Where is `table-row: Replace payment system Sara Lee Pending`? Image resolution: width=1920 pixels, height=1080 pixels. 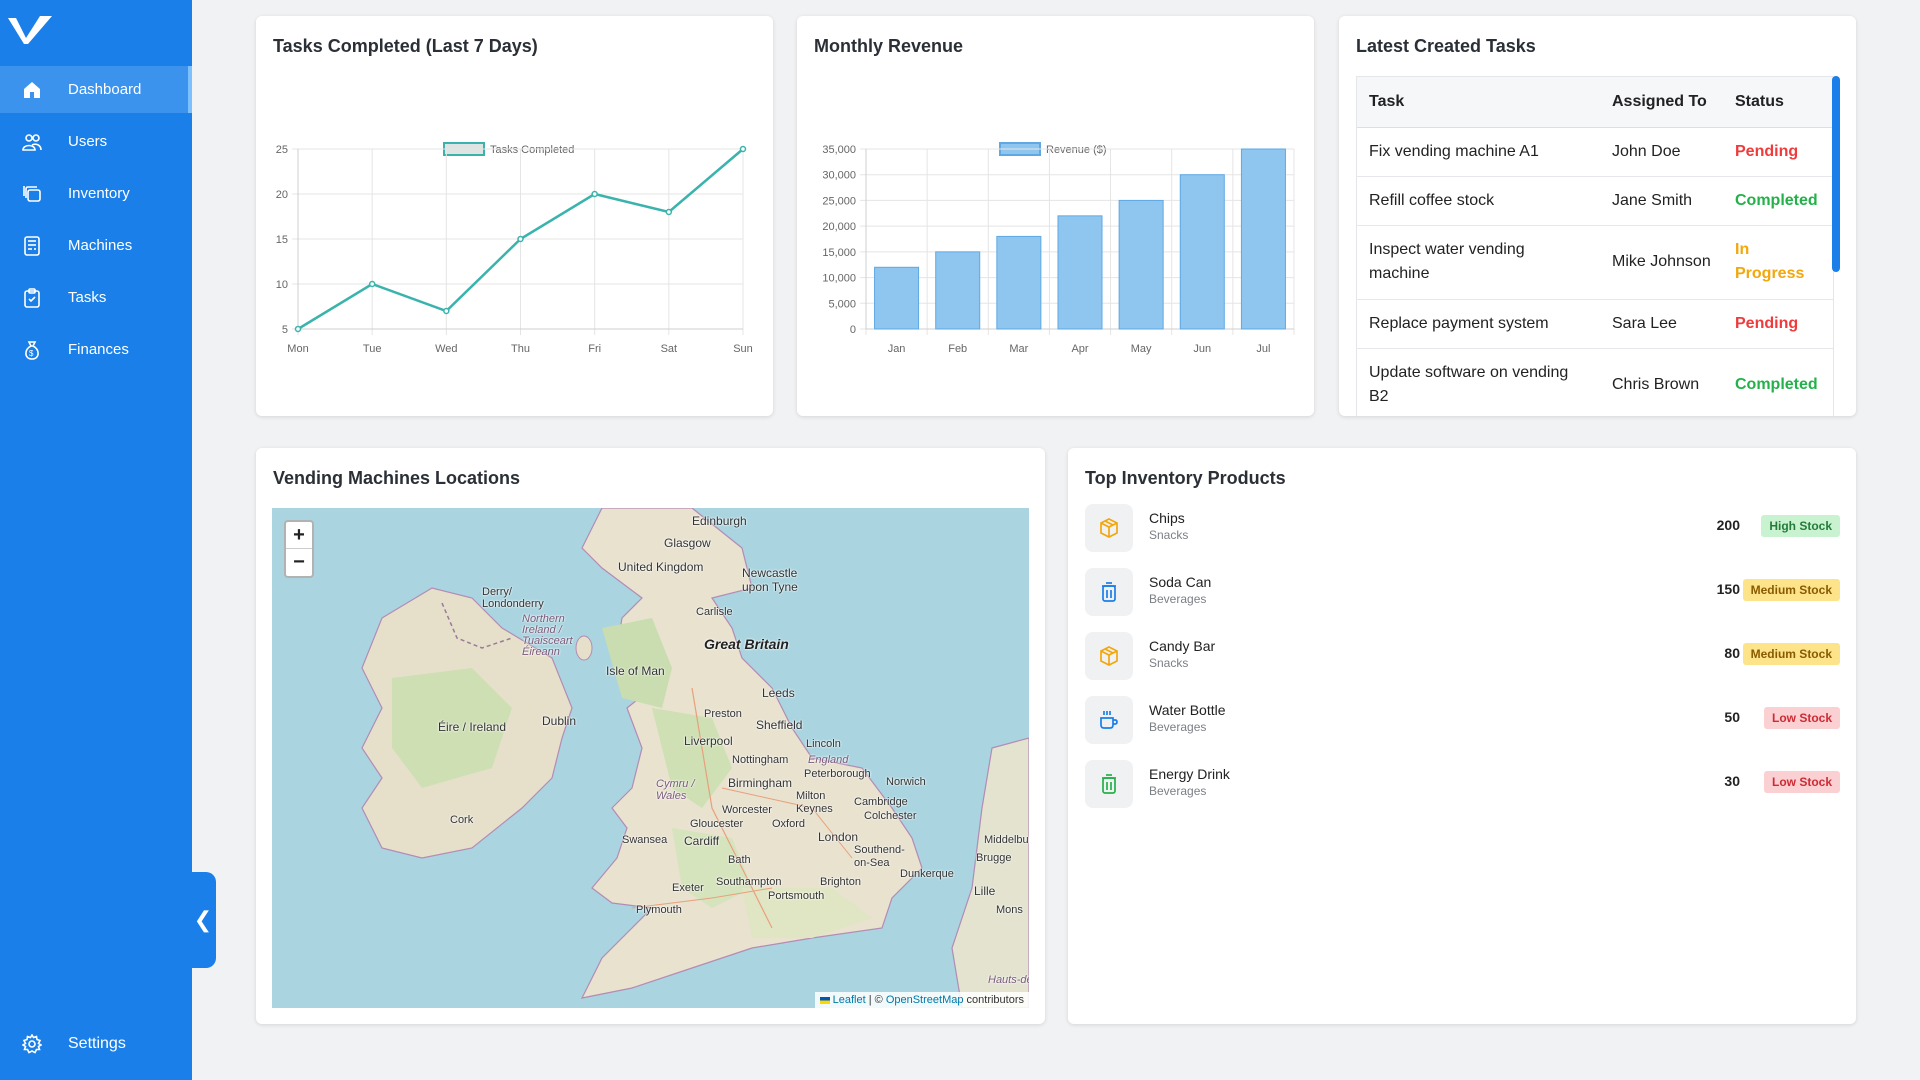 table-row: Replace payment system Sara Lee Pending is located at coordinates (1595, 324).